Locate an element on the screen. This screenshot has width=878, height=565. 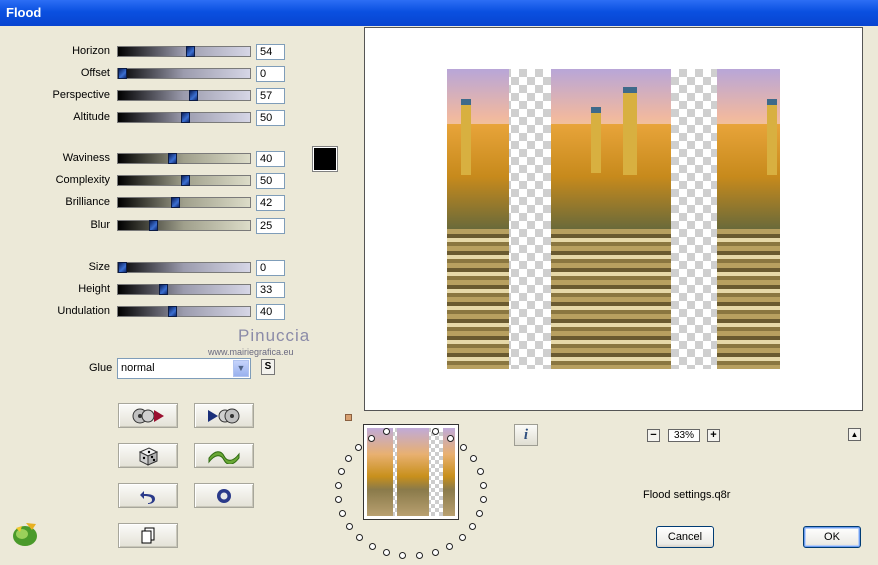
slider-label: Height is located at coordinates (94, 289).